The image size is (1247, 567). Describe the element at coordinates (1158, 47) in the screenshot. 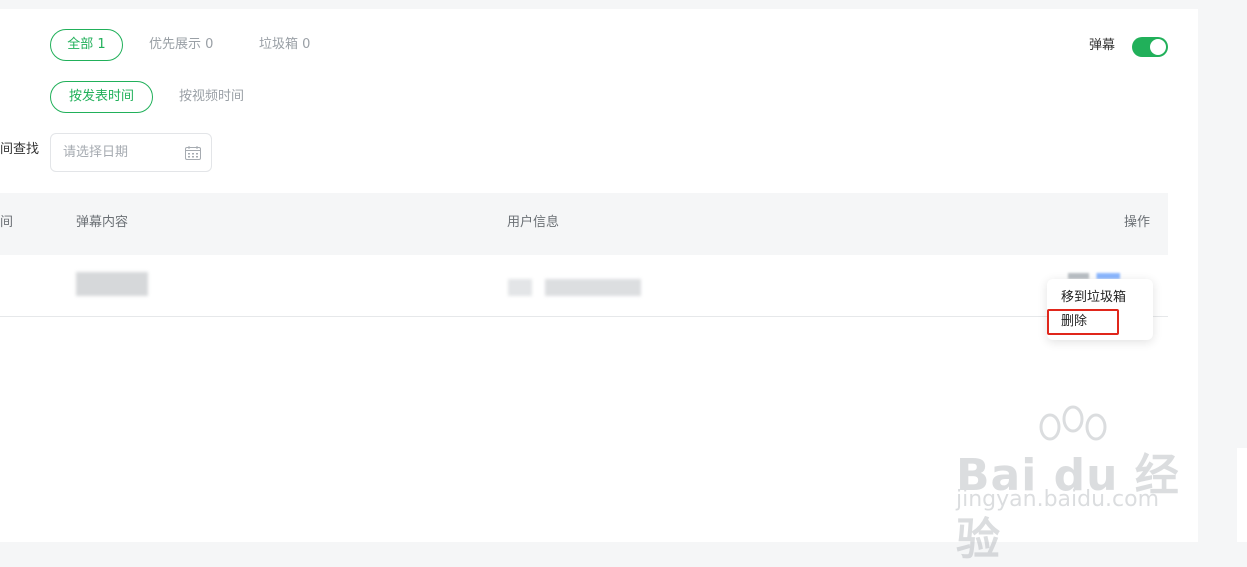

I see `toggle-knob` at that location.